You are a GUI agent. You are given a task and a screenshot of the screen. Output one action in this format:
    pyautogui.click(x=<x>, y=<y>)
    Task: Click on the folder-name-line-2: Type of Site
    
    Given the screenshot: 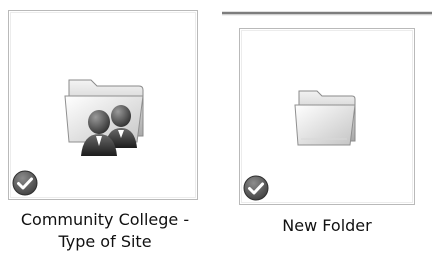 What is the action you would take?
    pyautogui.click(x=105, y=241)
    